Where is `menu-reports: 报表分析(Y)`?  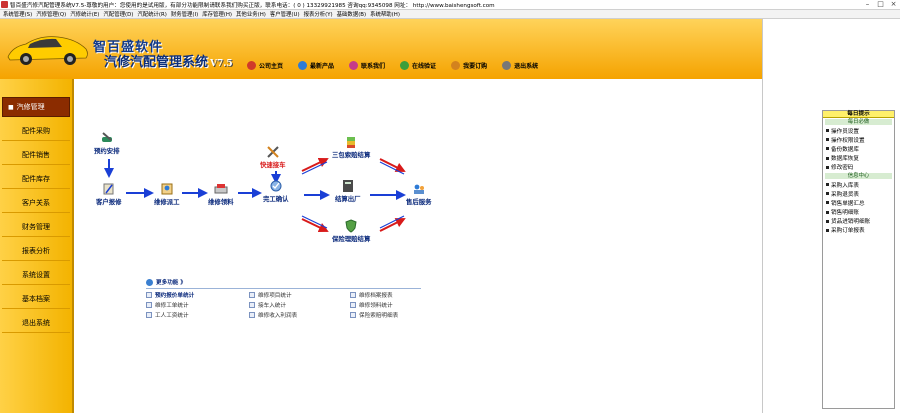 menu-reports: 报表分析(Y) is located at coordinates (318, 14).